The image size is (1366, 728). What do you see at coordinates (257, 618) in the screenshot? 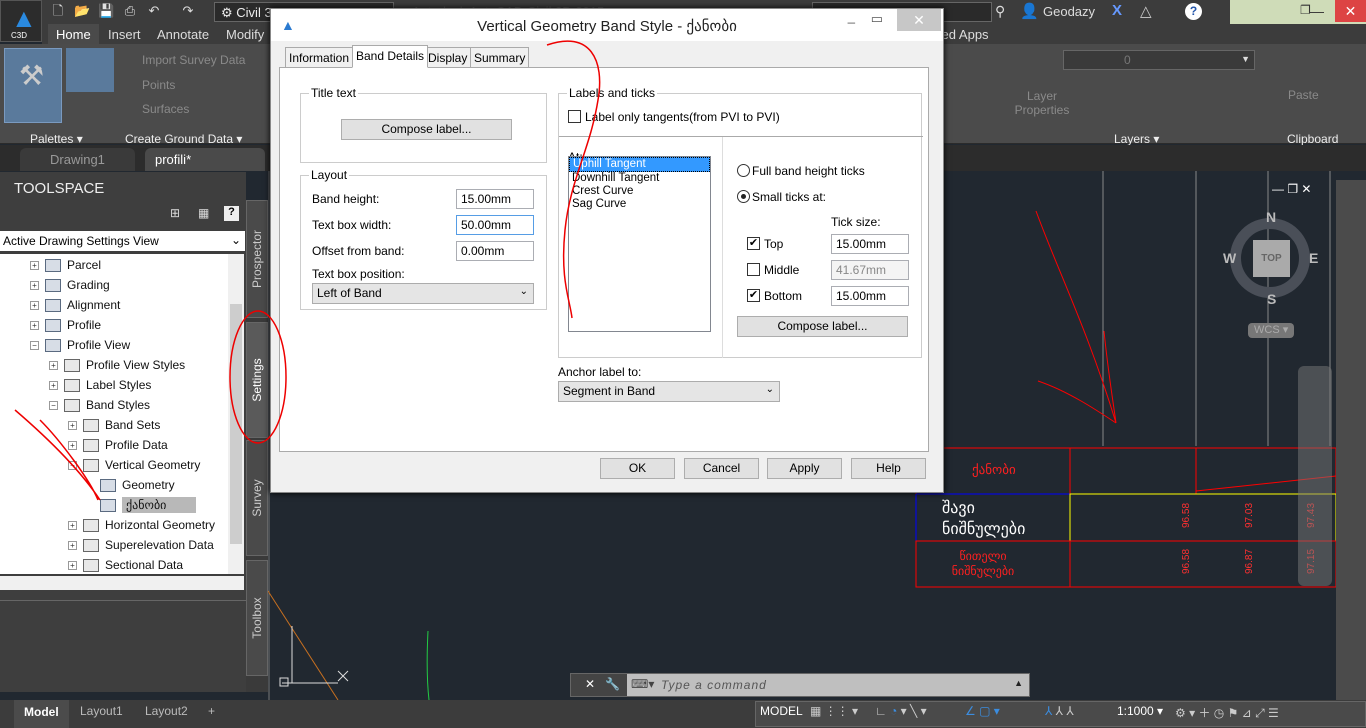
I see `tab-toolbox: Toolbox` at bounding box center [257, 618].